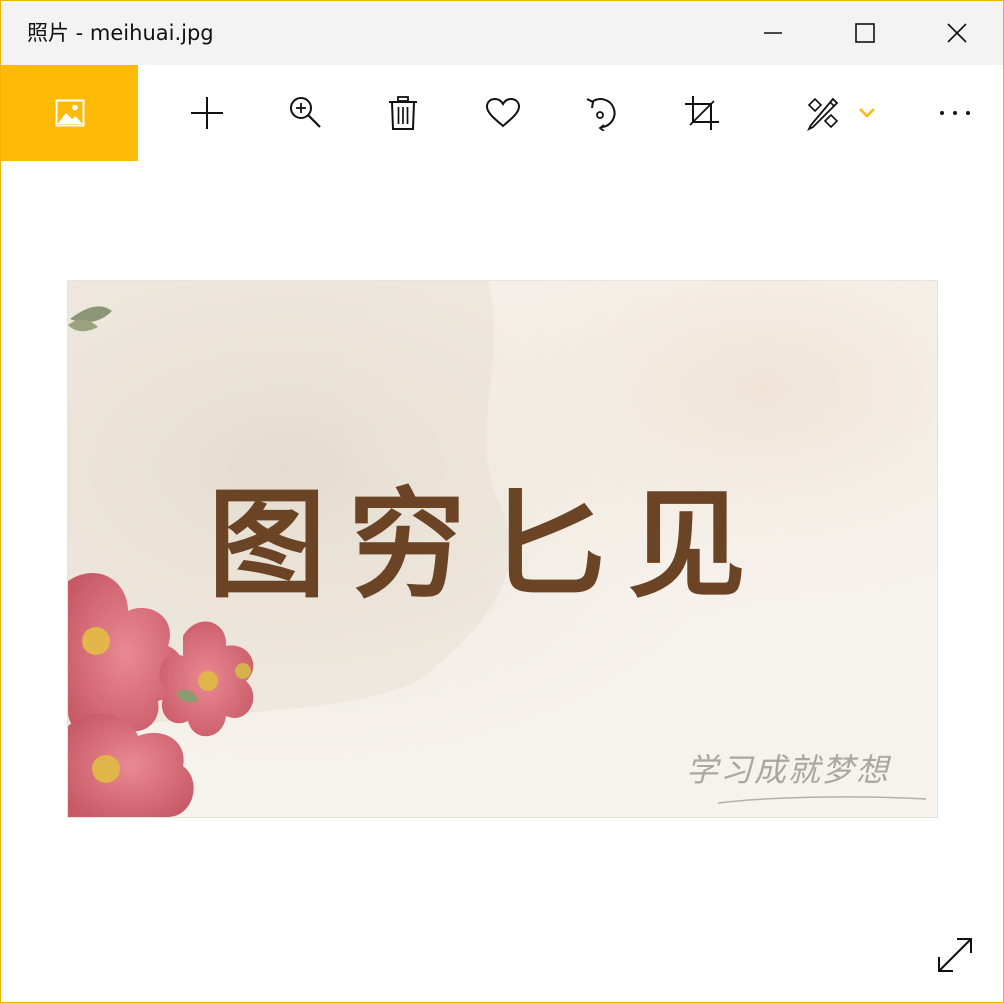  I want to click on zoom-button, so click(305, 113).